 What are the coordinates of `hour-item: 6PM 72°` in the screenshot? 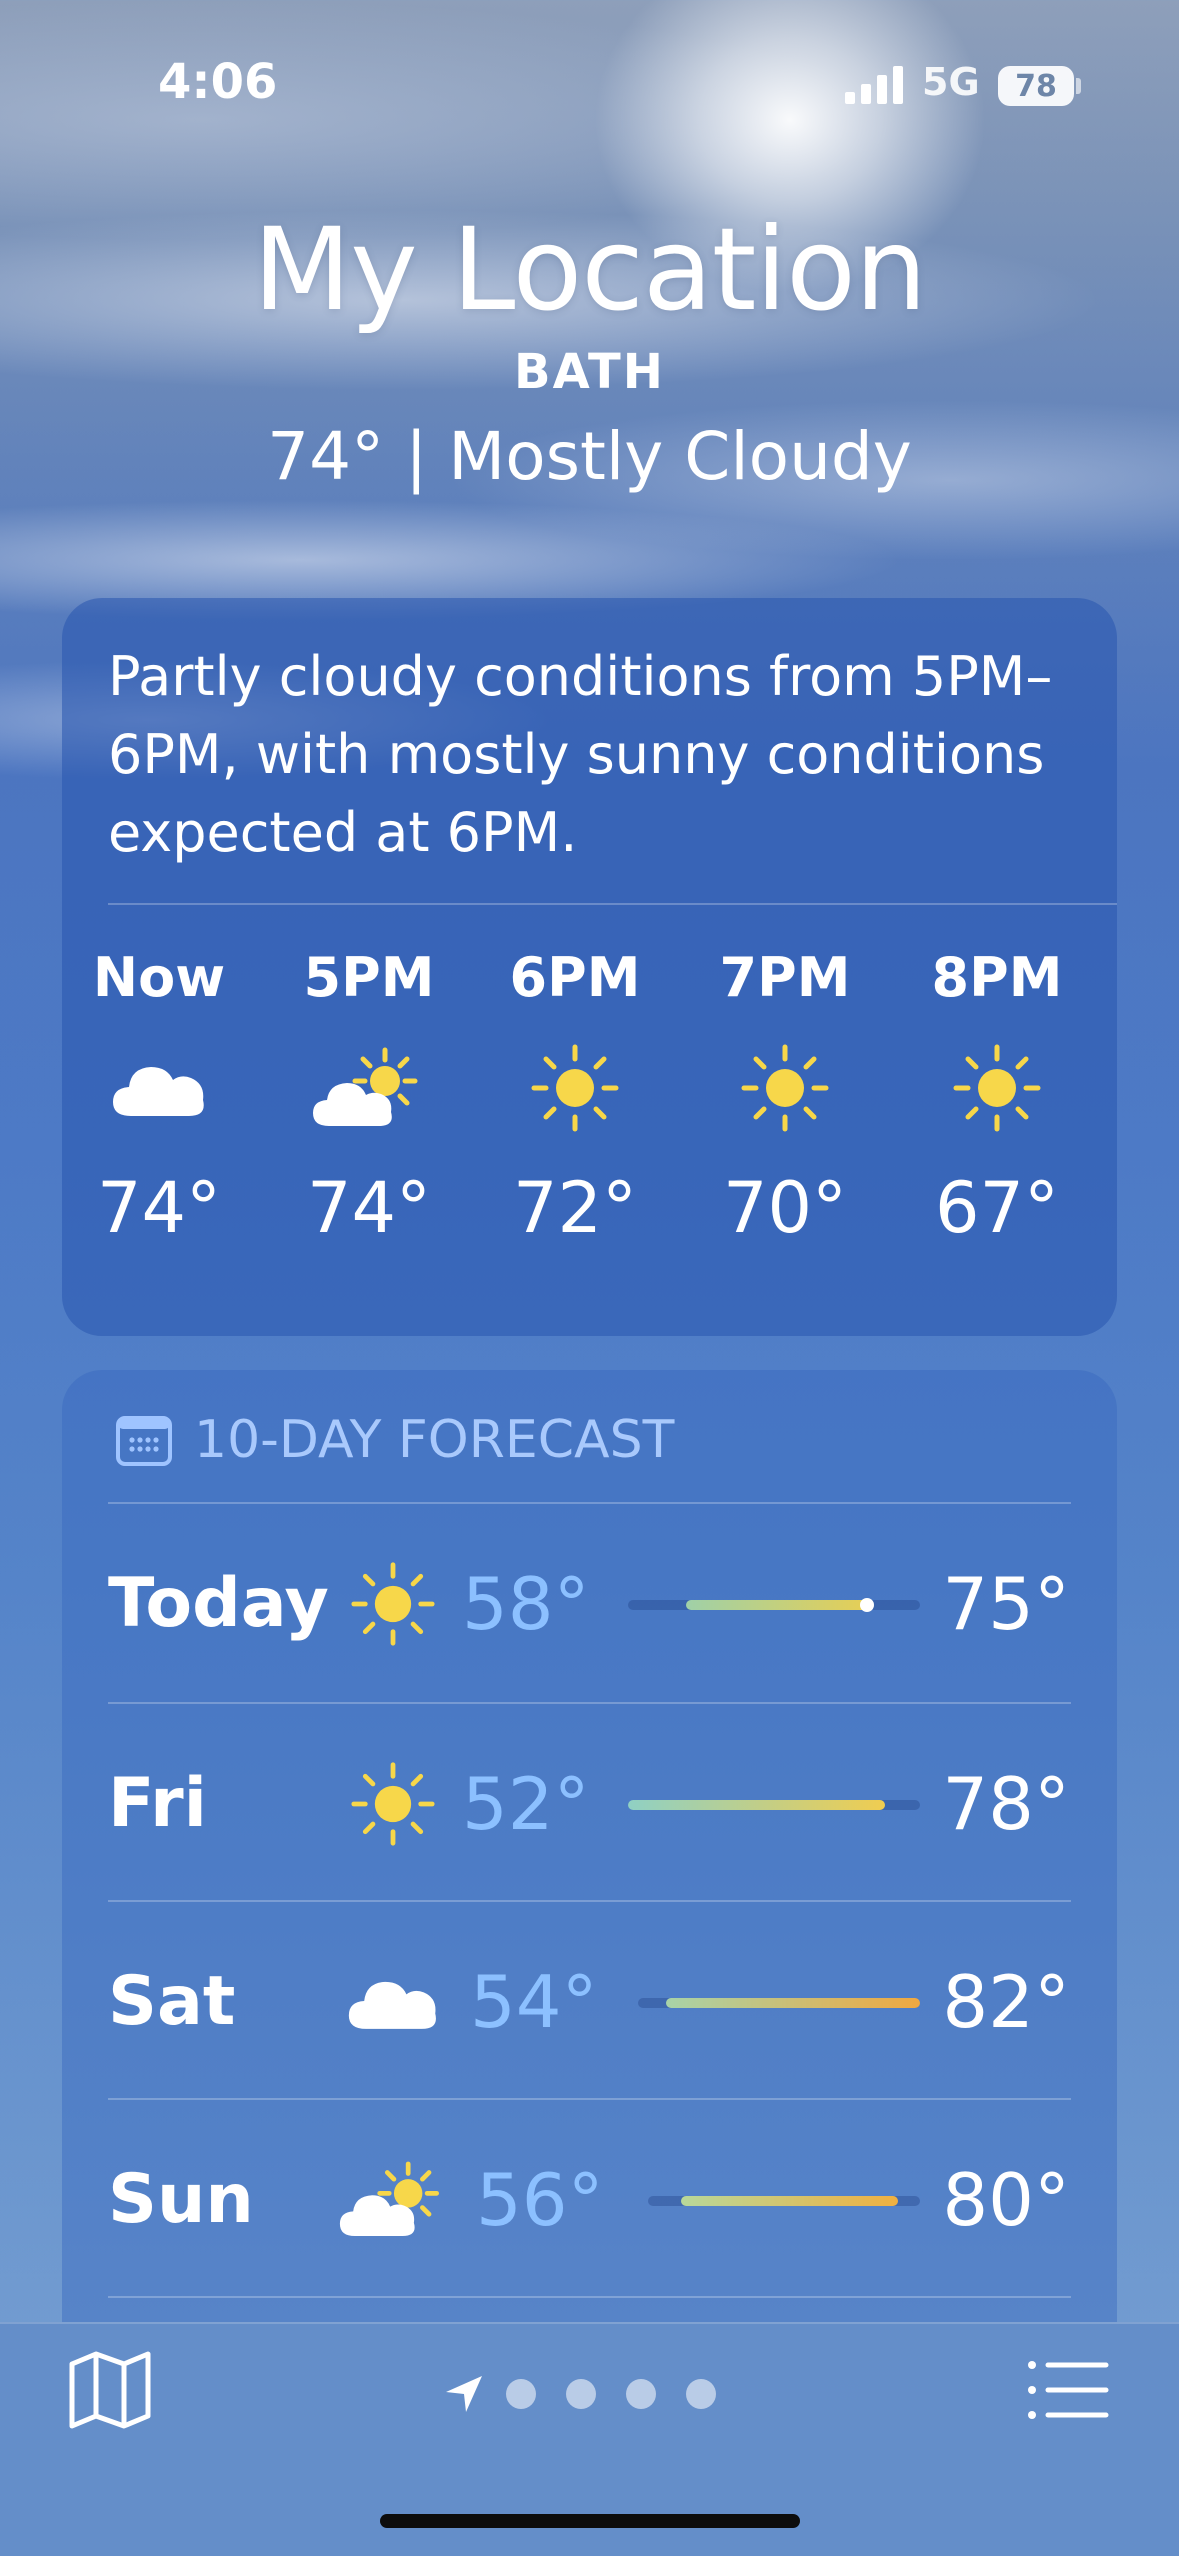 It's located at (575, 1098).